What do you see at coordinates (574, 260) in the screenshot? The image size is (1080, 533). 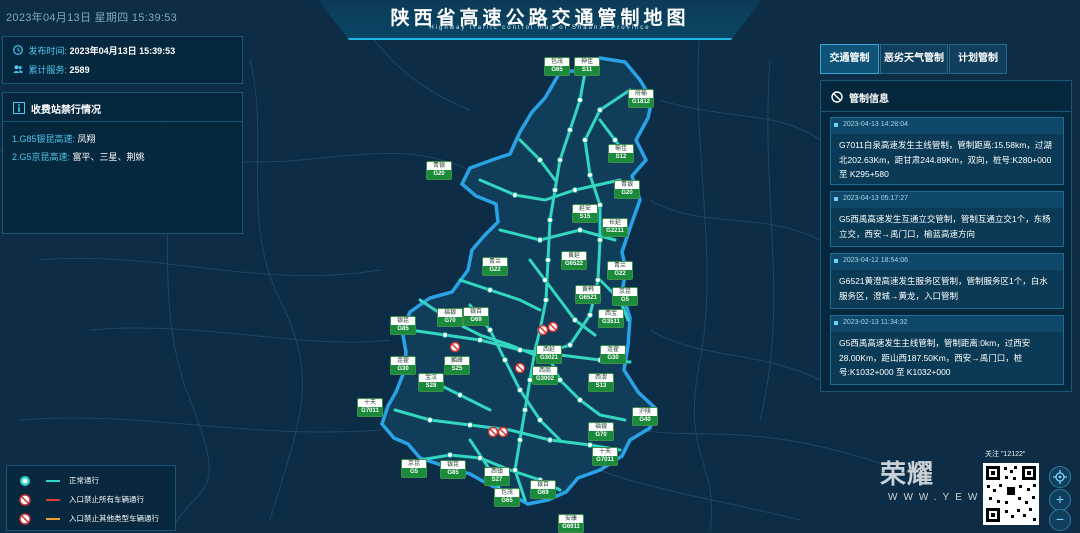 I see `route-label: 黄延 G6522` at bounding box center [574, 260].